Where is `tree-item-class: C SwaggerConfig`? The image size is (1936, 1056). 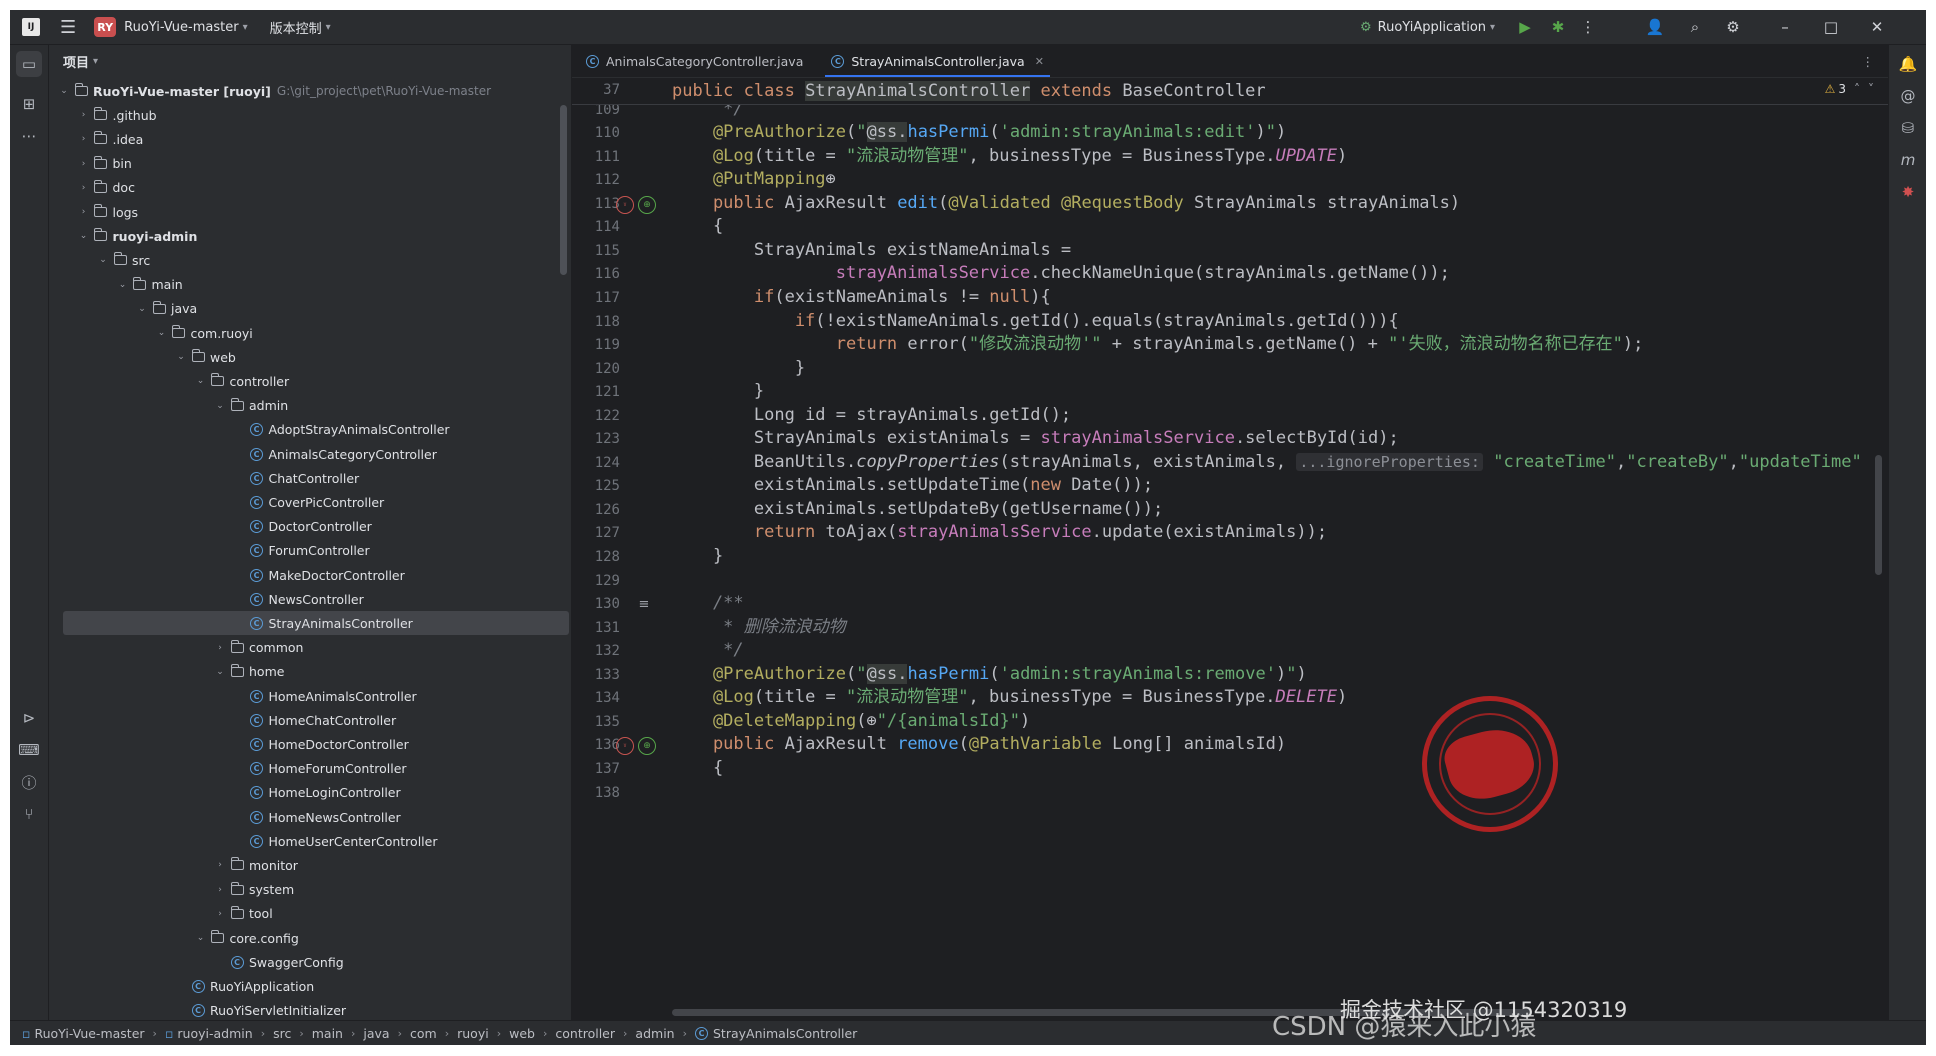
tree-item-class: C SwaggerConfig is located at coordinates (309, 962).